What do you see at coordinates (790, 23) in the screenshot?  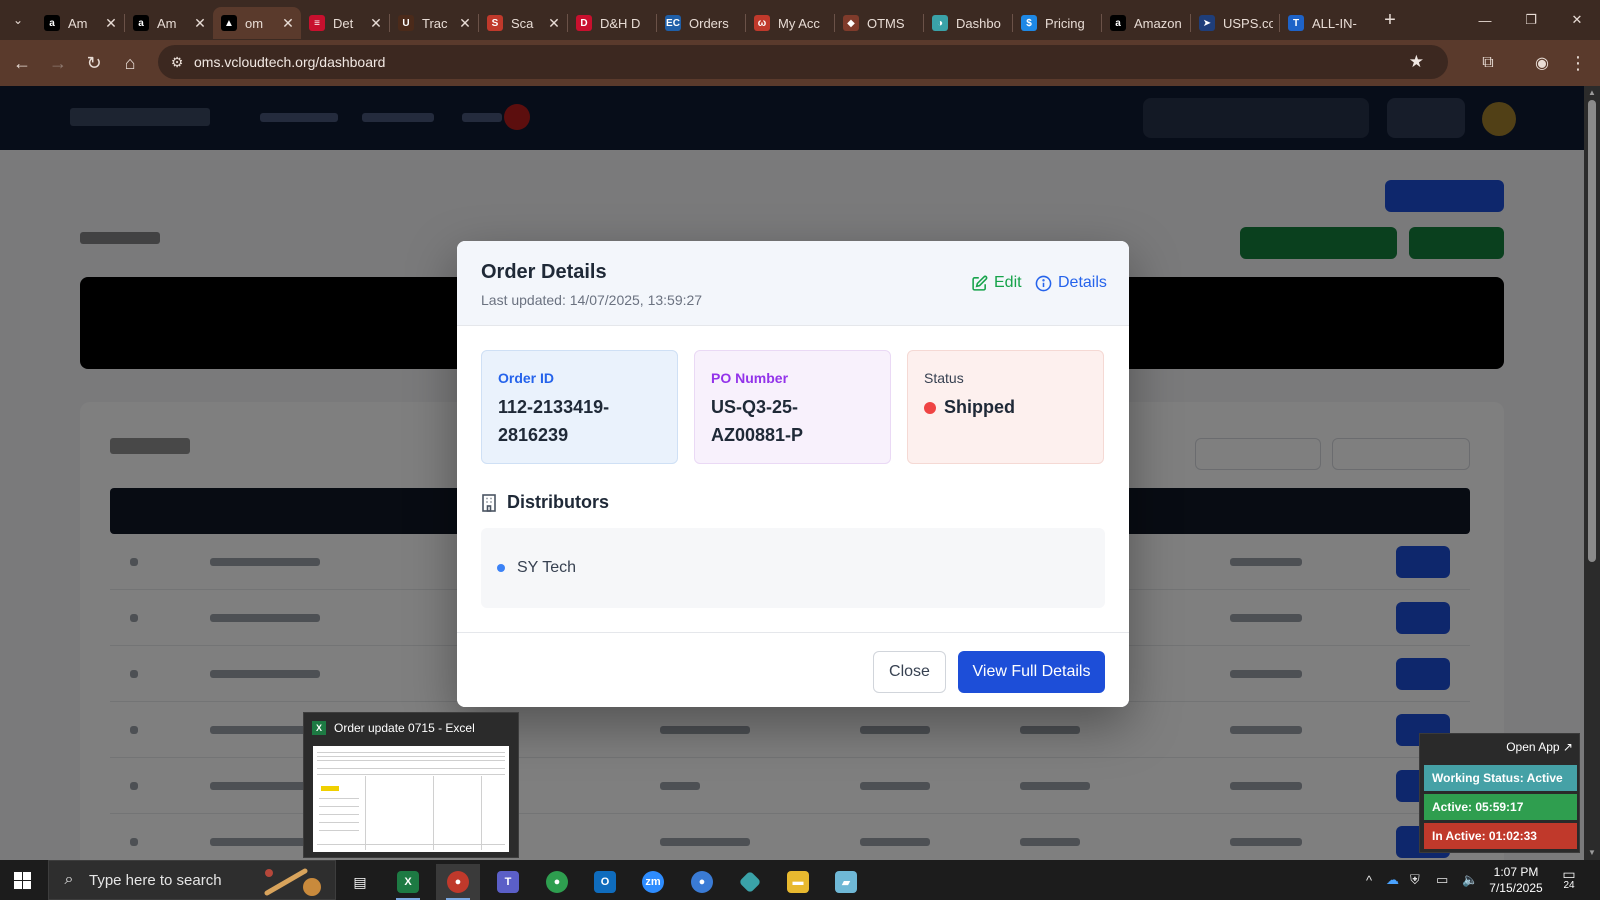 I see `browser-tab: ω My Acc` at bounding box center [790, 23].